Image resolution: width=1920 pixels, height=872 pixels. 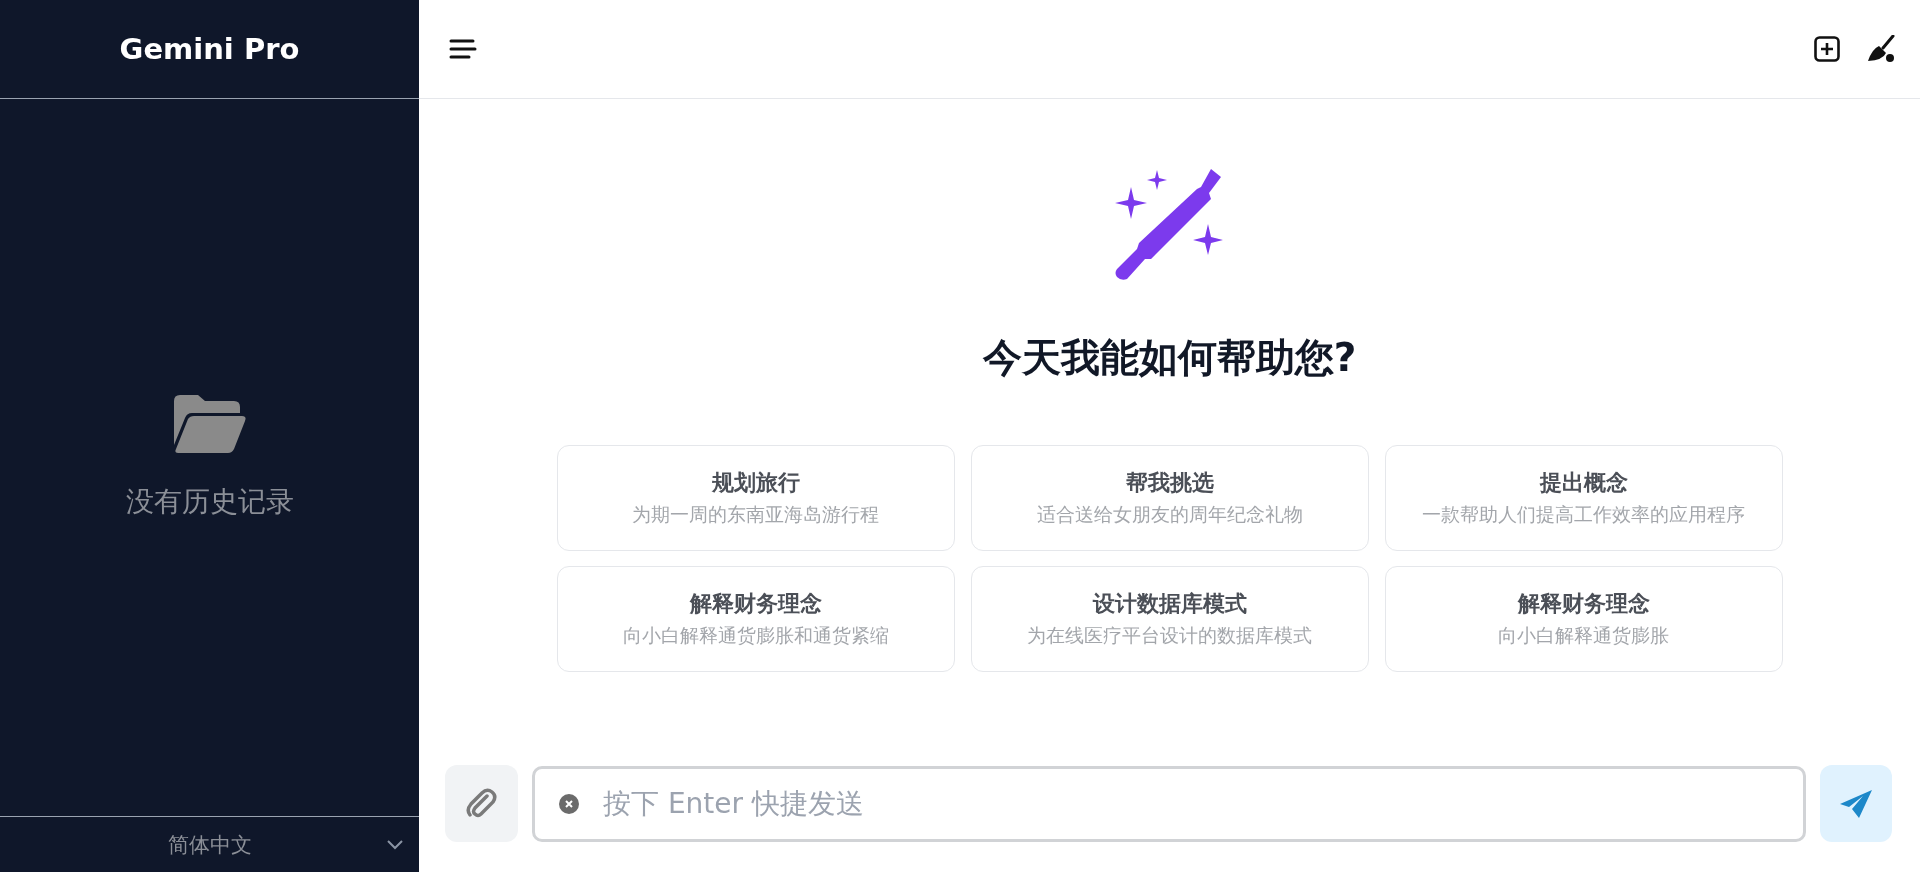 What do you see at coordinates (395, 845) in the screenshot?
I see `chevron-down-icon` at bounding box center [395, 845].